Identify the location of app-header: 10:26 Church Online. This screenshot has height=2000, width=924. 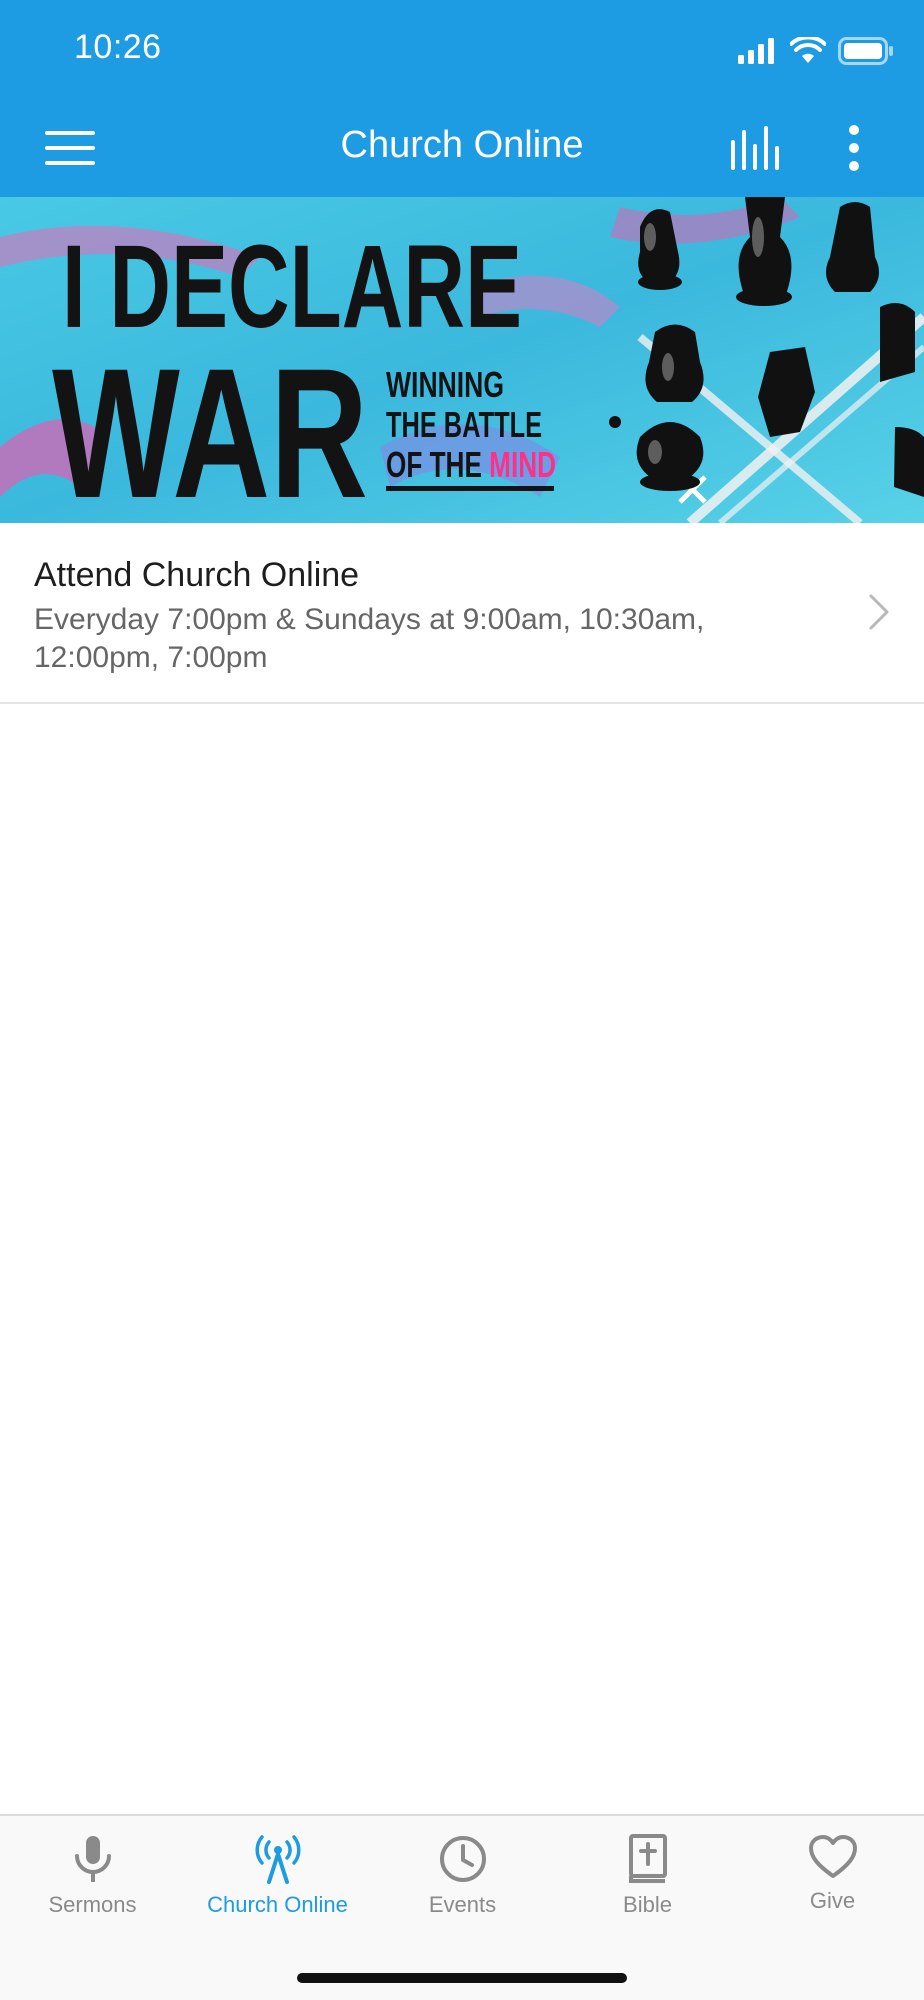
(462, 98).